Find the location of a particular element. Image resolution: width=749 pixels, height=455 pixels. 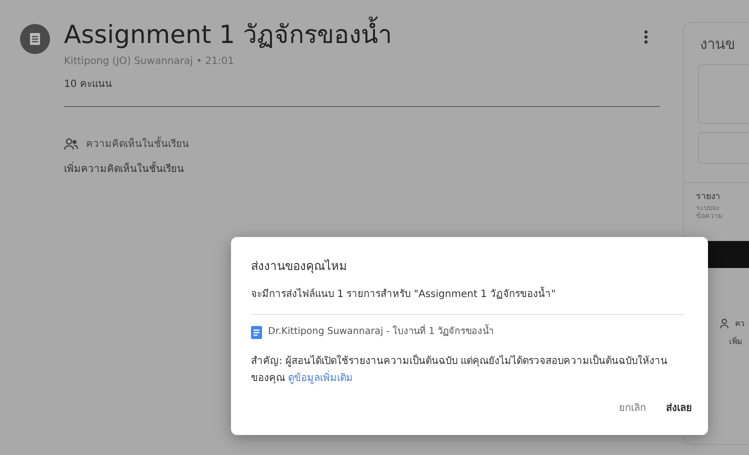

cancel-button: ยกเลิก is located at coordinates (632, 408).